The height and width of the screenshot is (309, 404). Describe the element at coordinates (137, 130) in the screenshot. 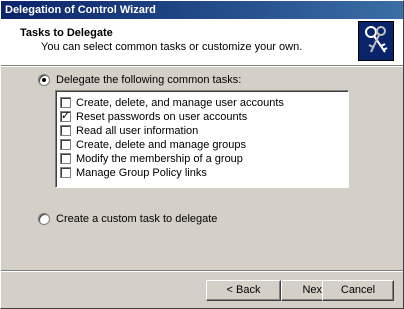

I see `task-label: Read all user information` at that location.